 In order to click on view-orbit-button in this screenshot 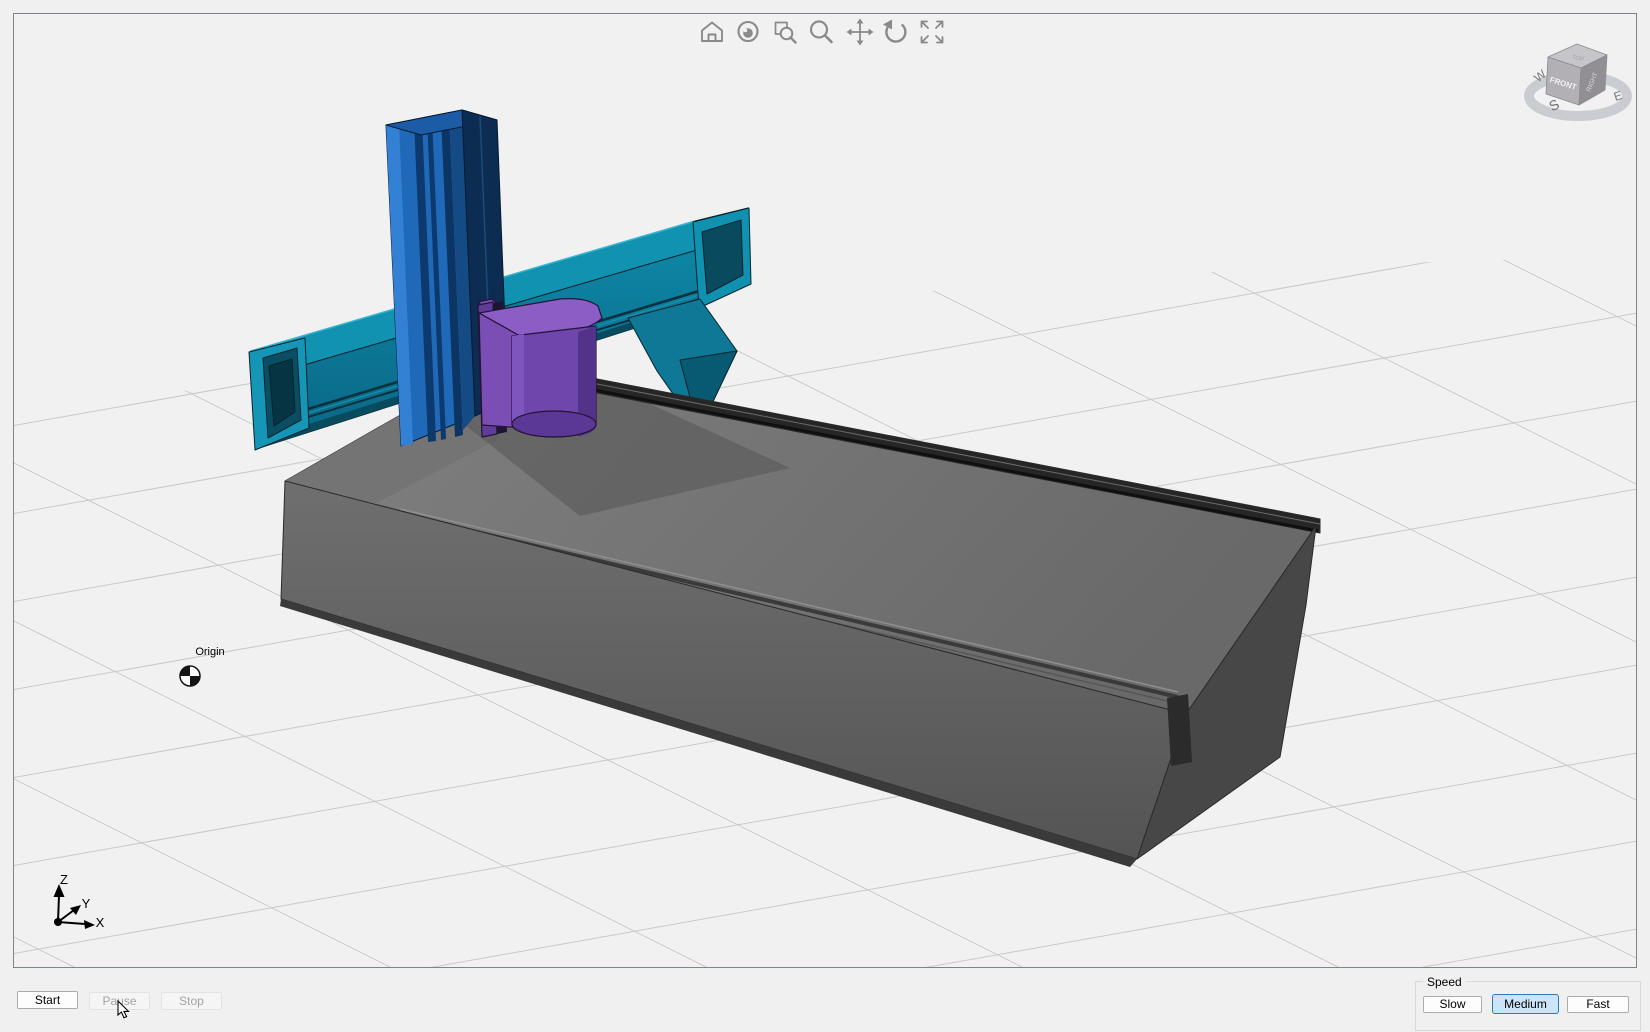, I will do `click(748, 31)`.